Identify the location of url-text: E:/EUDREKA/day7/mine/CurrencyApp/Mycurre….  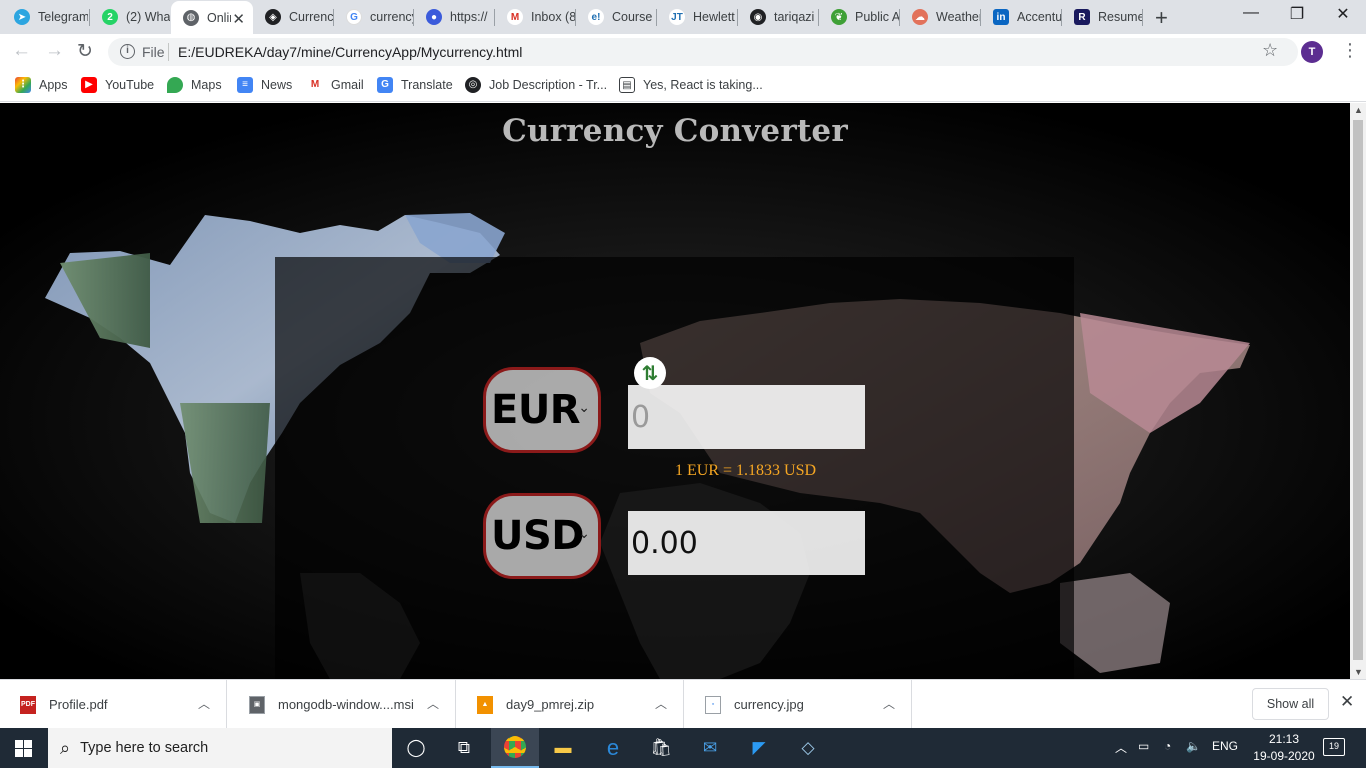
(350, 52).